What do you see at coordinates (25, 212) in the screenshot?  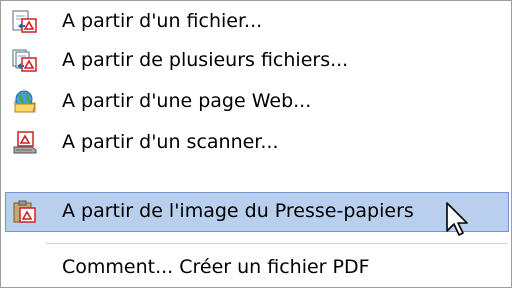 I see `clipboard-pdf-icon` at bounding box center [25, 212].